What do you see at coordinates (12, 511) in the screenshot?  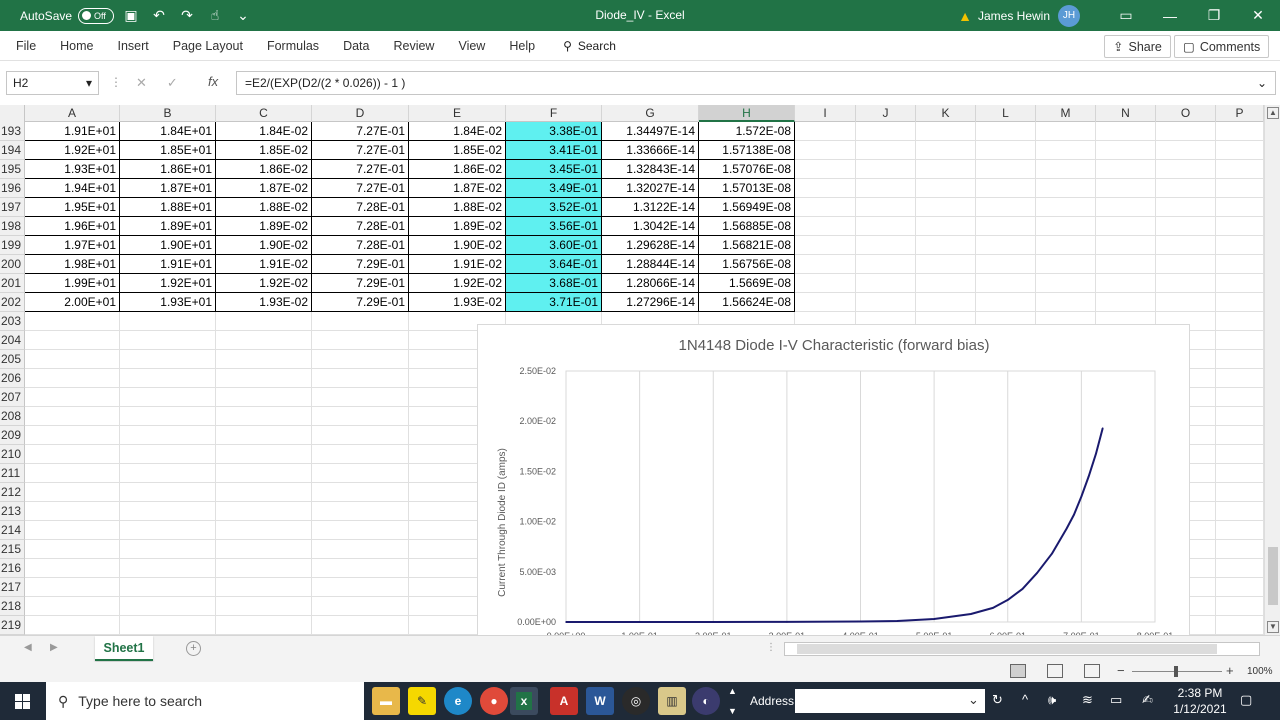 I see `row-header: 213` at bounding box center [12, 511].